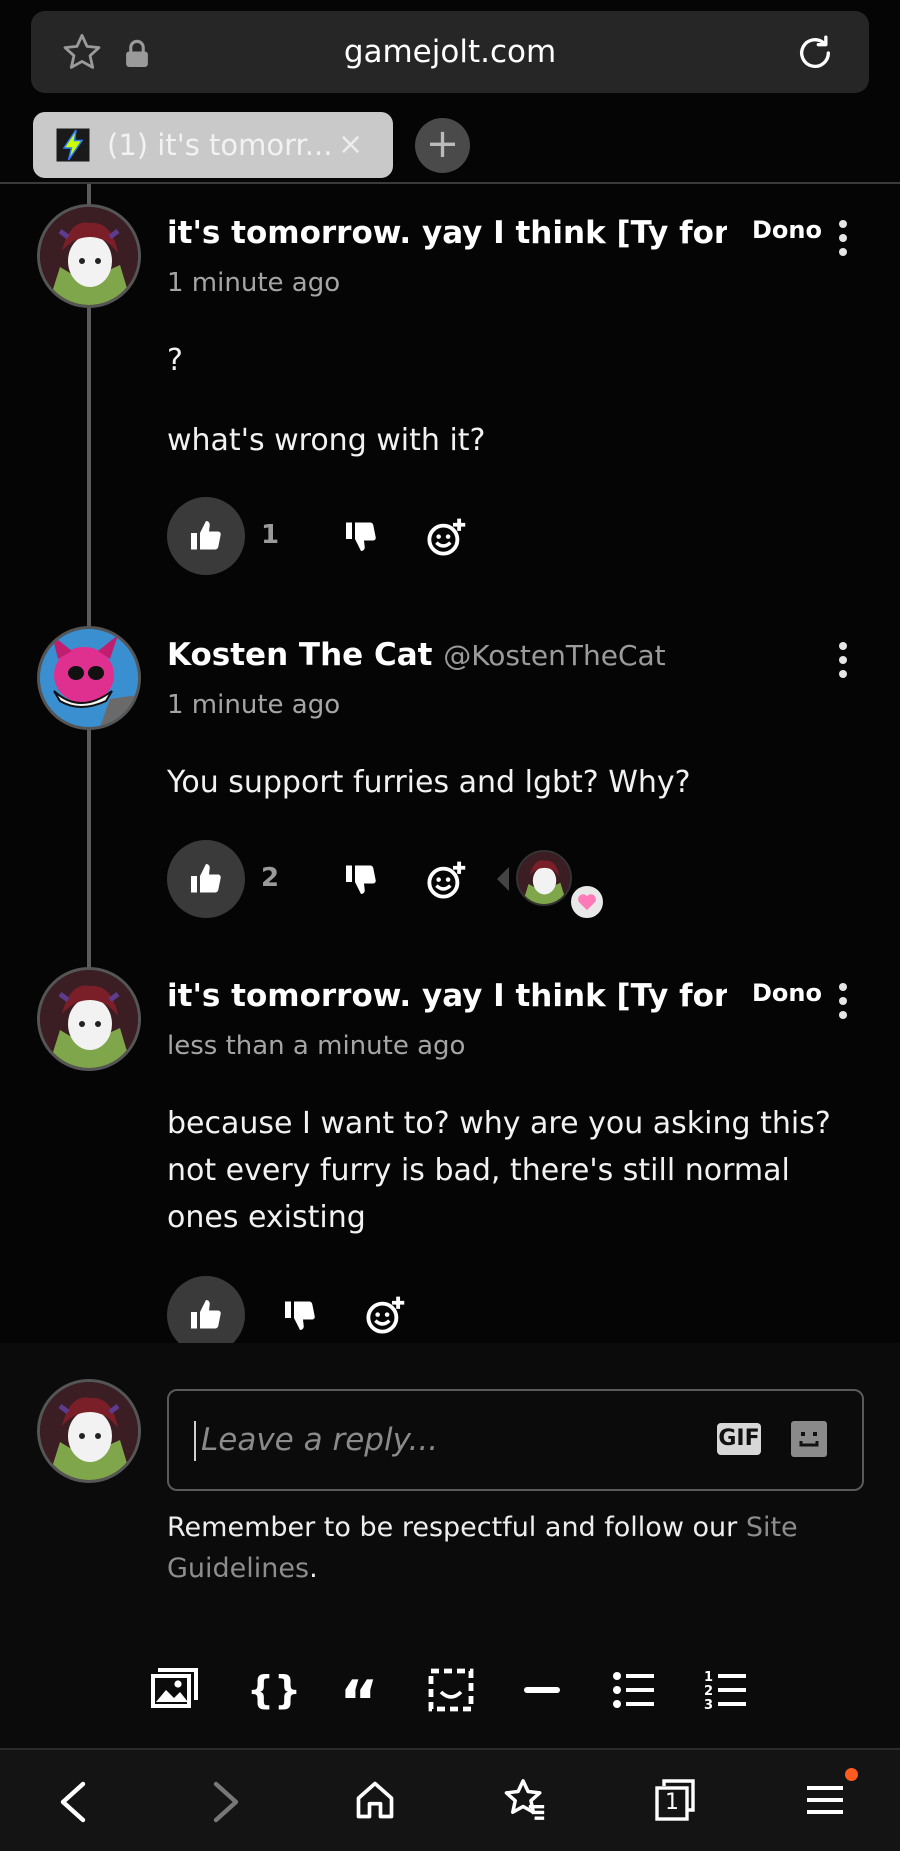 The height and width of the screenshot is (1851, 900). Describe the element at coordinates (175, 360) in the screenshot. I see `comment-line: ?` at that location.